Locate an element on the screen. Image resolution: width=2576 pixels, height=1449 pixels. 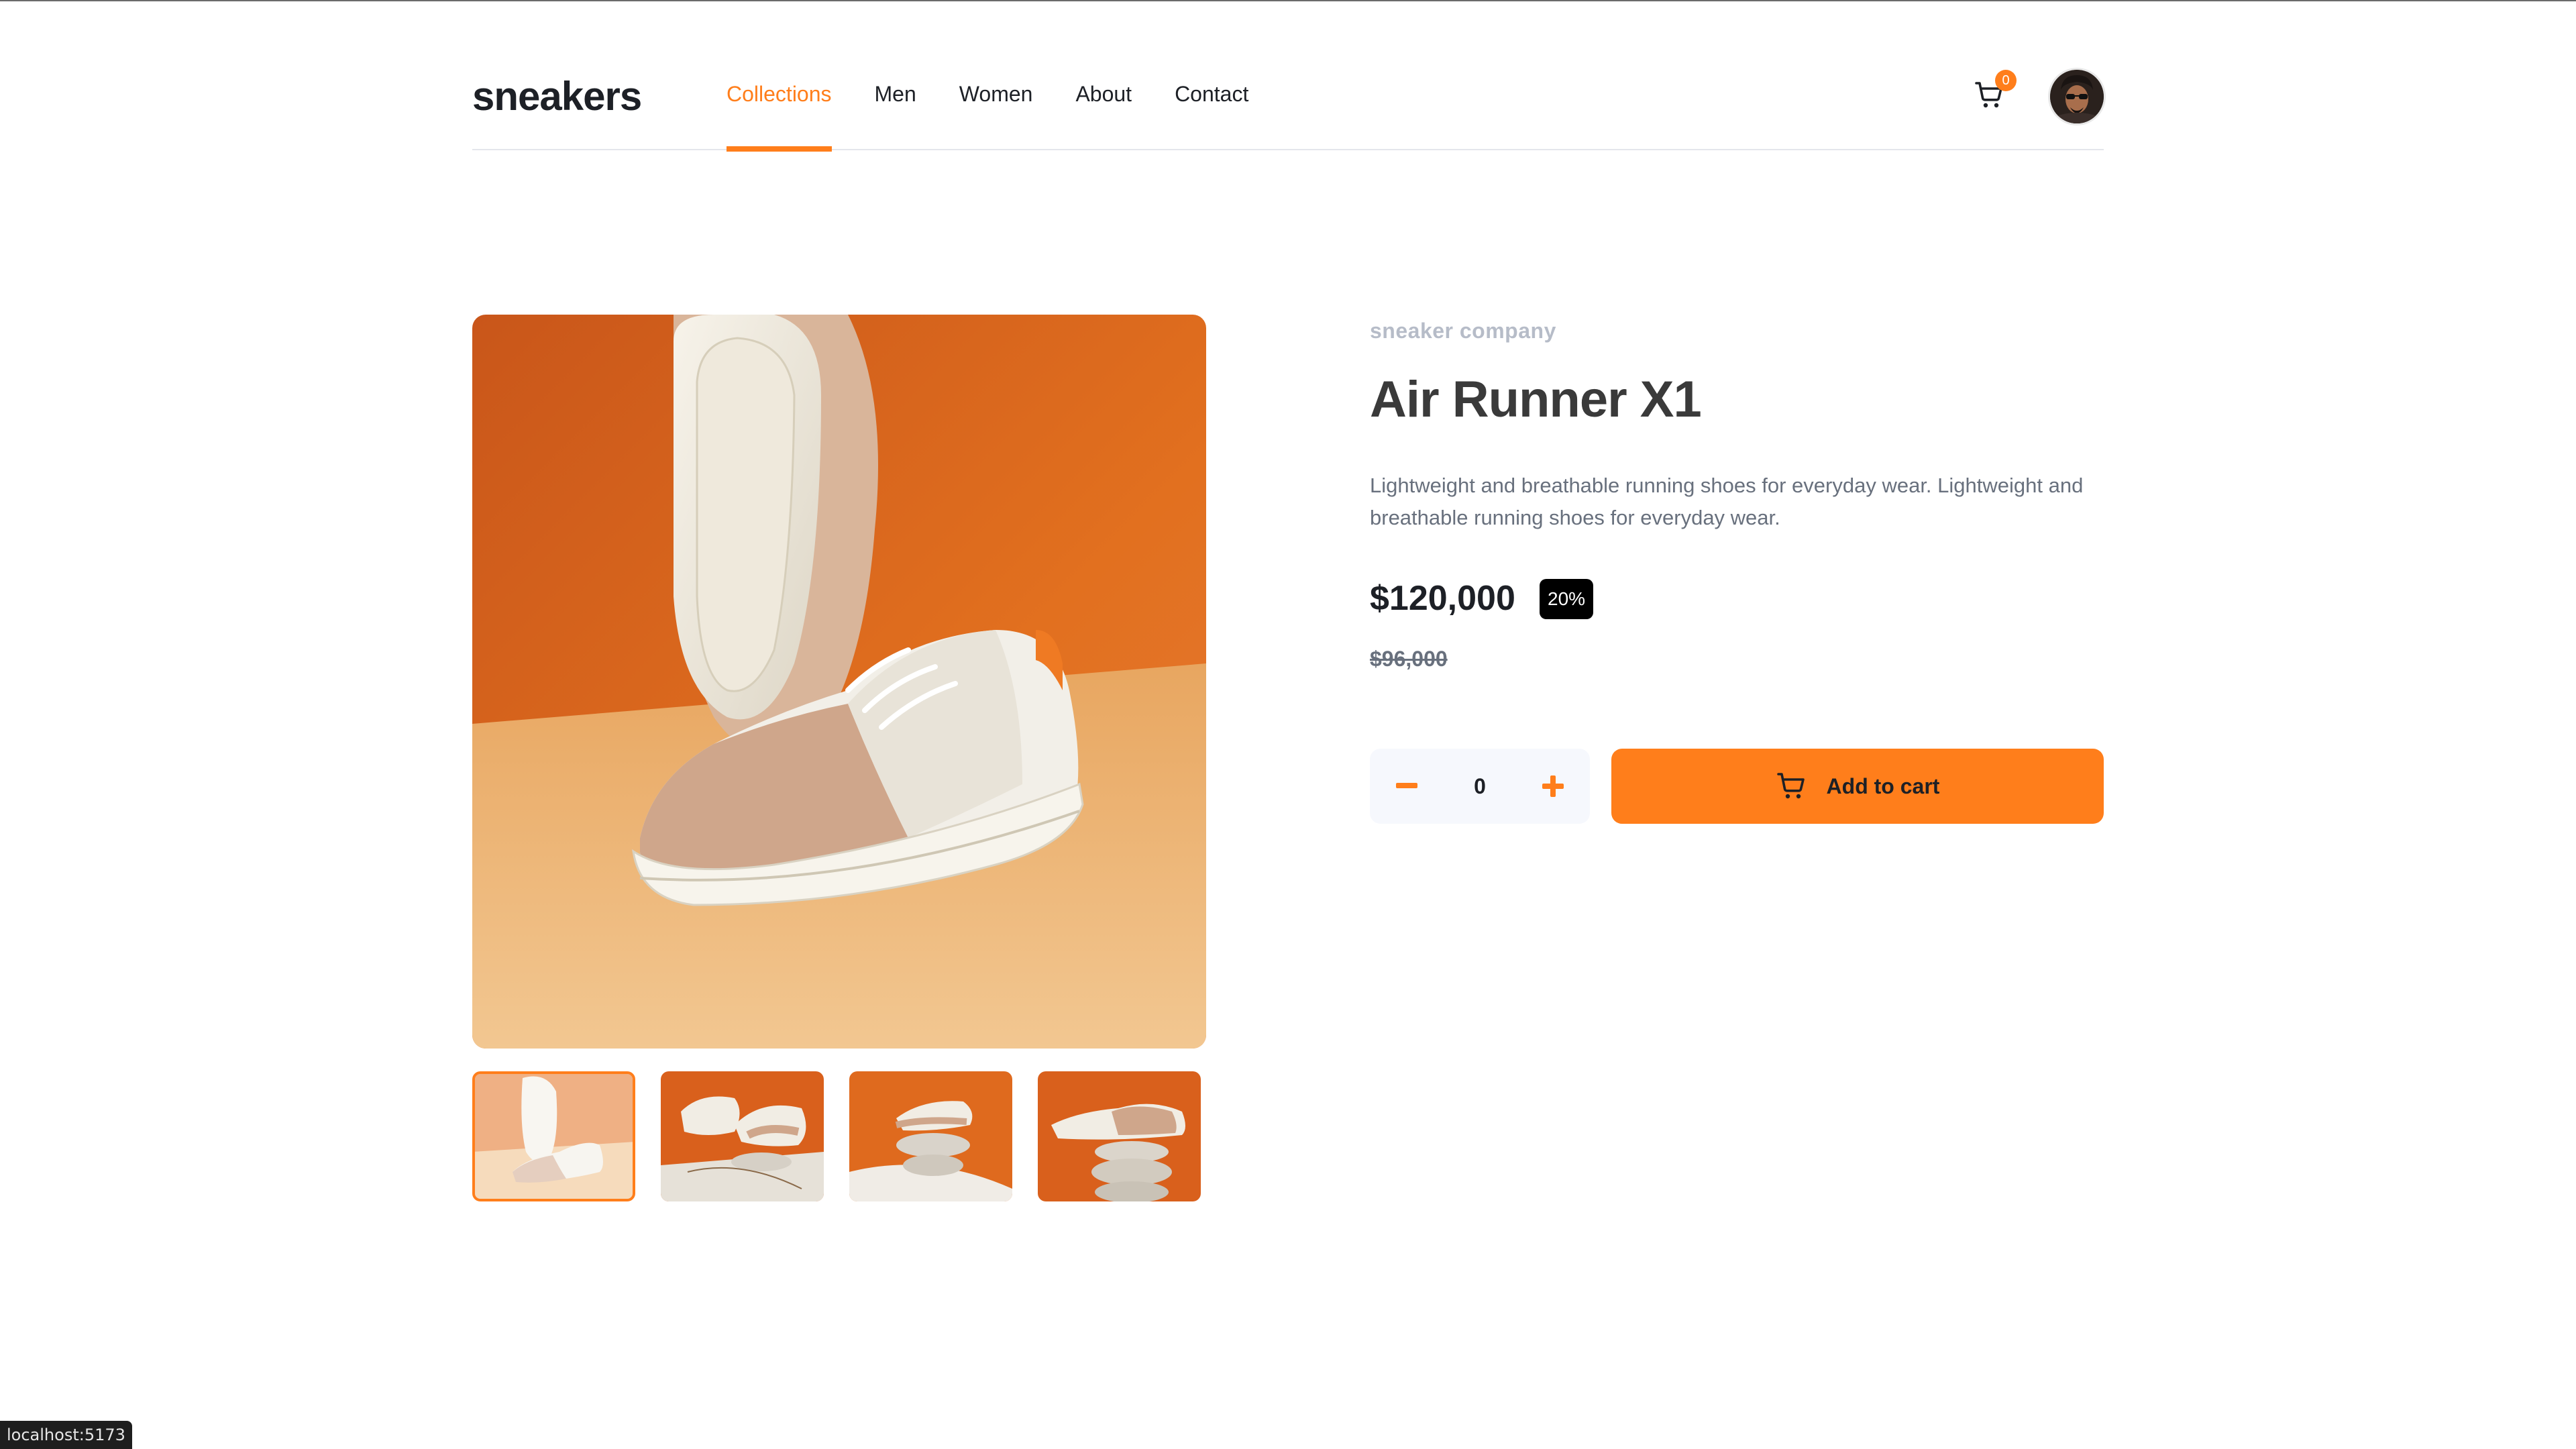
product-title: Air Runner X1 is located at coordinates (1536, 399).